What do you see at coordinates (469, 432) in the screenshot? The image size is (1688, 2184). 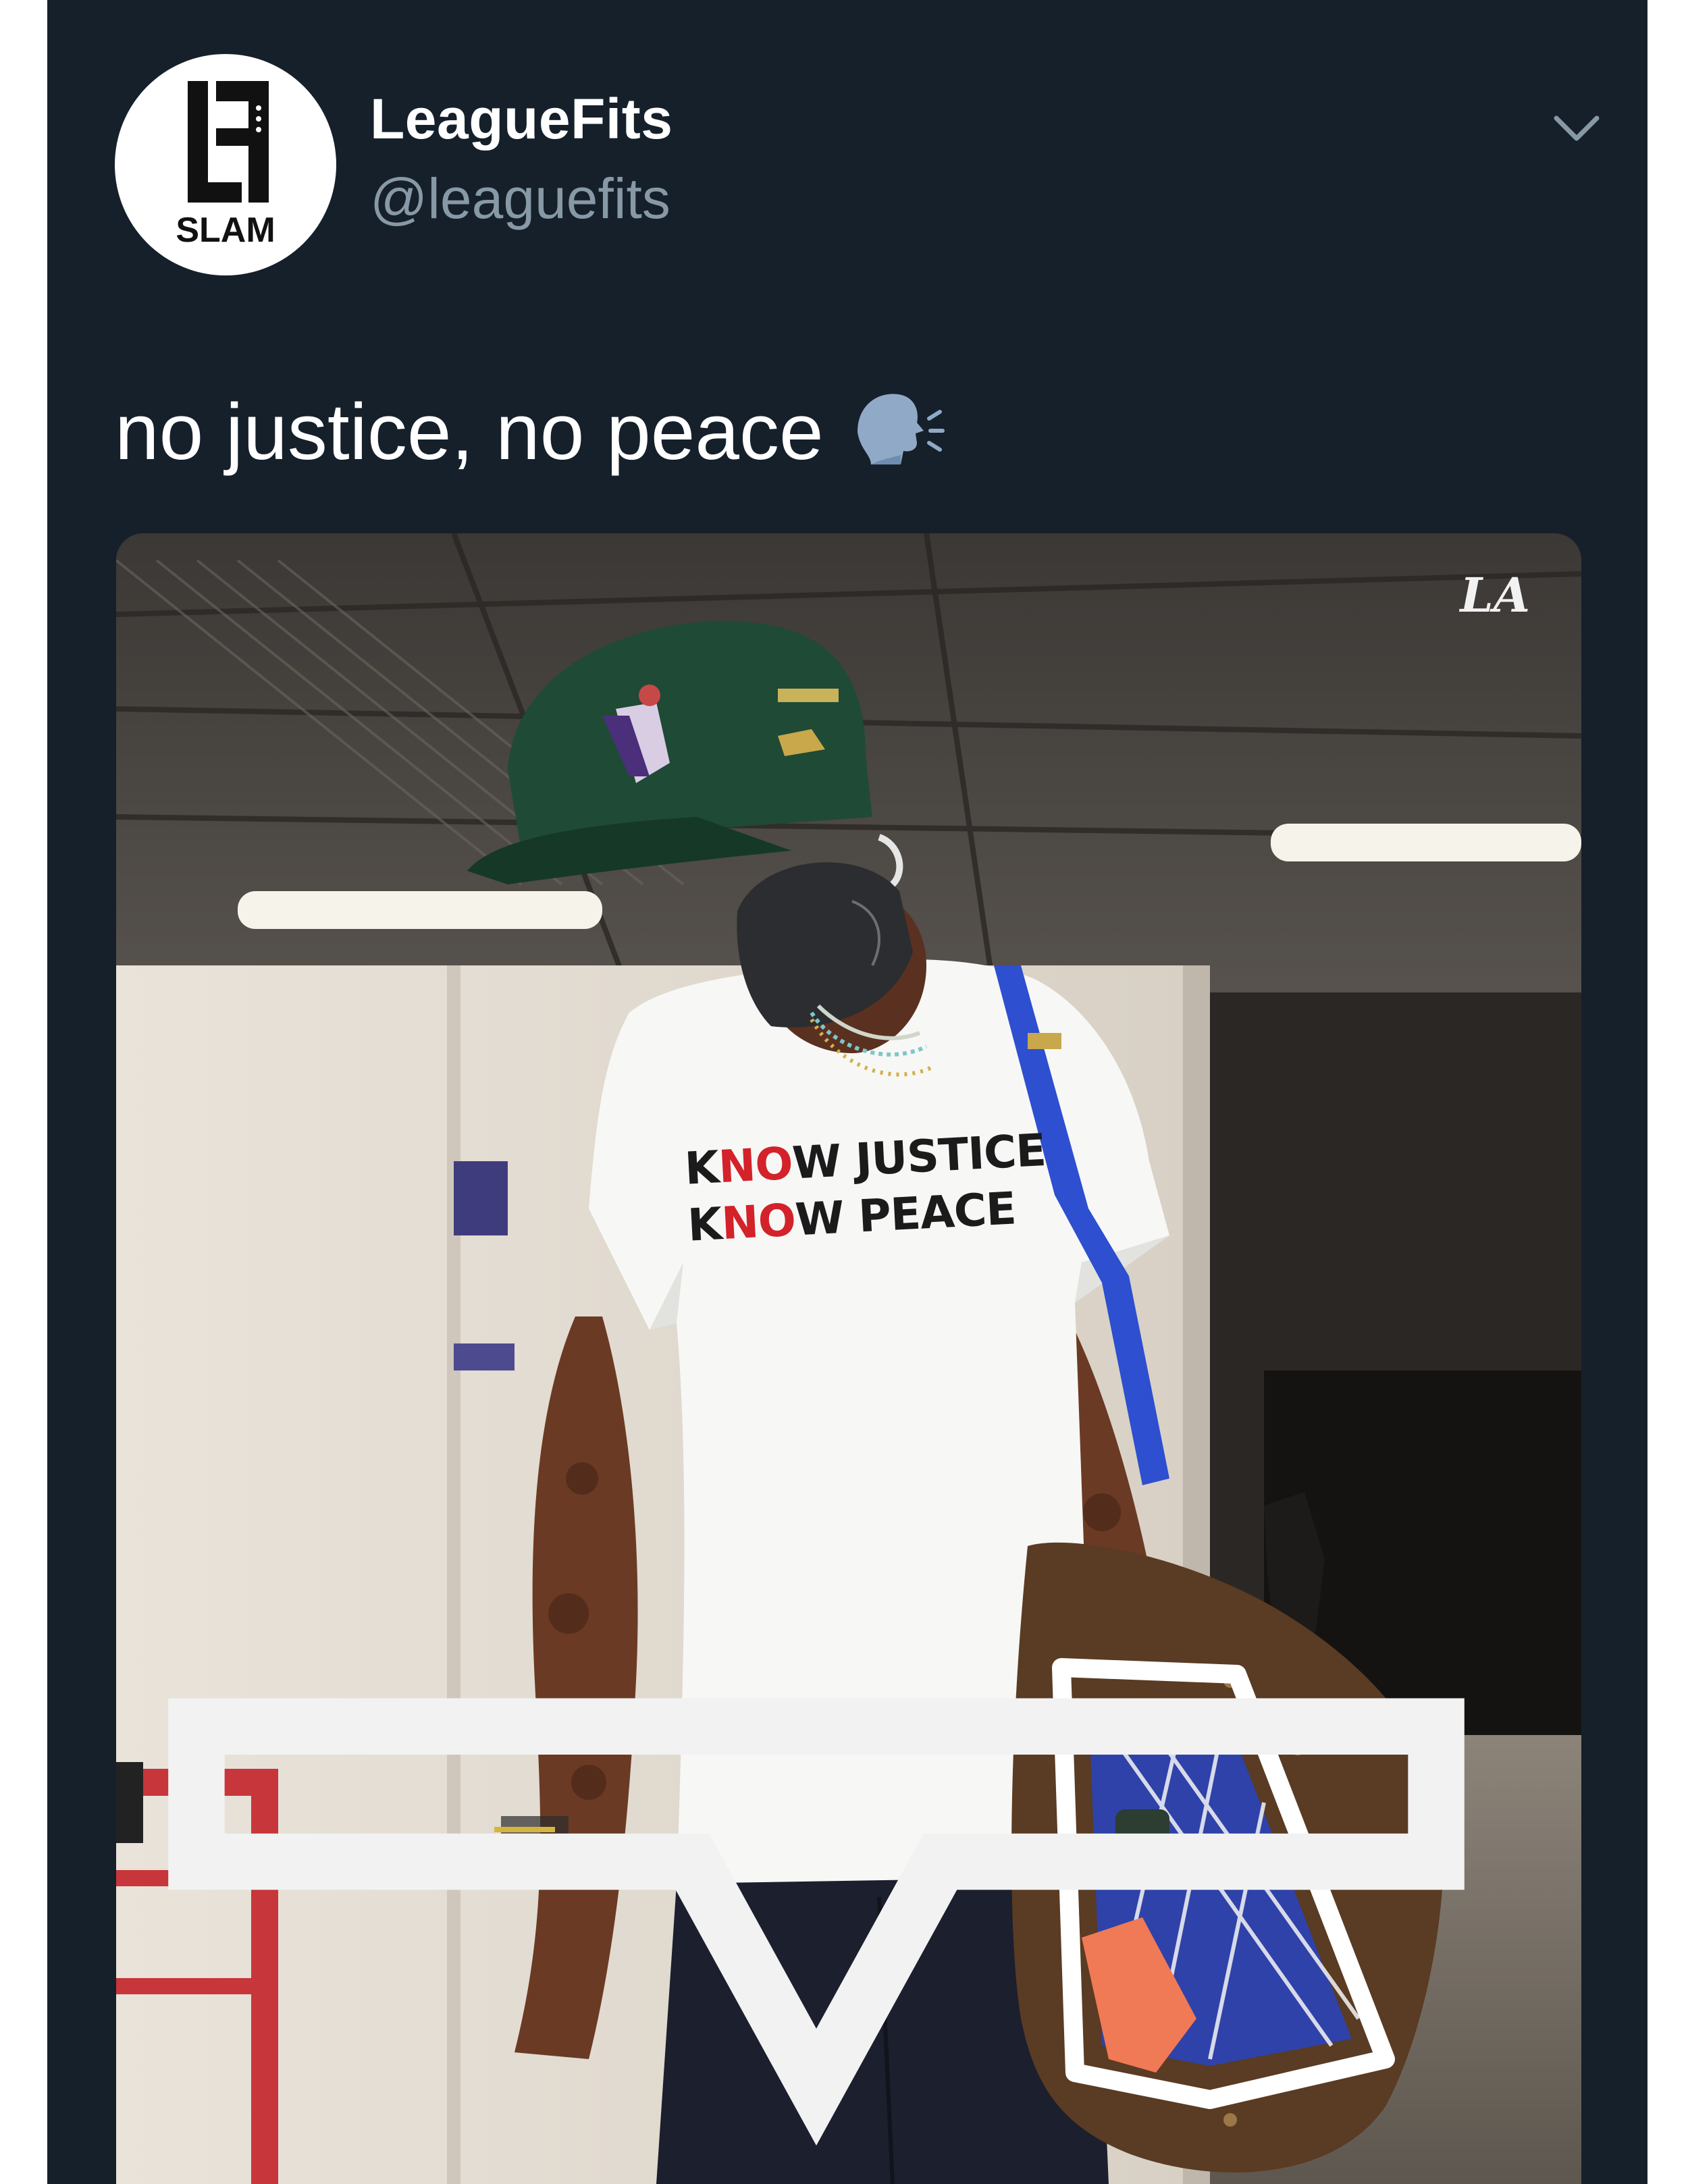 I see `tweet-body: no justice, no peace` at bounding box center [469, 432].